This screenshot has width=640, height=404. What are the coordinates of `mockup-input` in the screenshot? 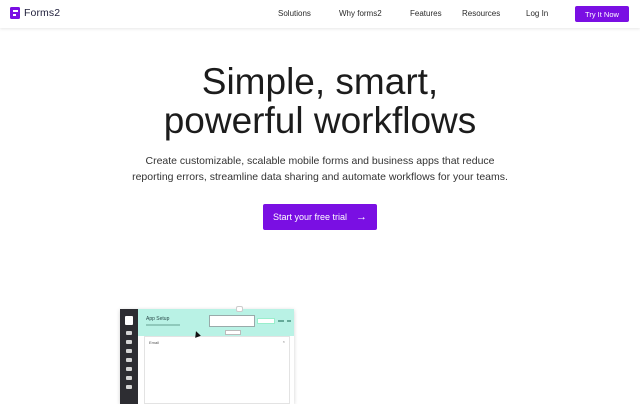 It's located at (232, 321).